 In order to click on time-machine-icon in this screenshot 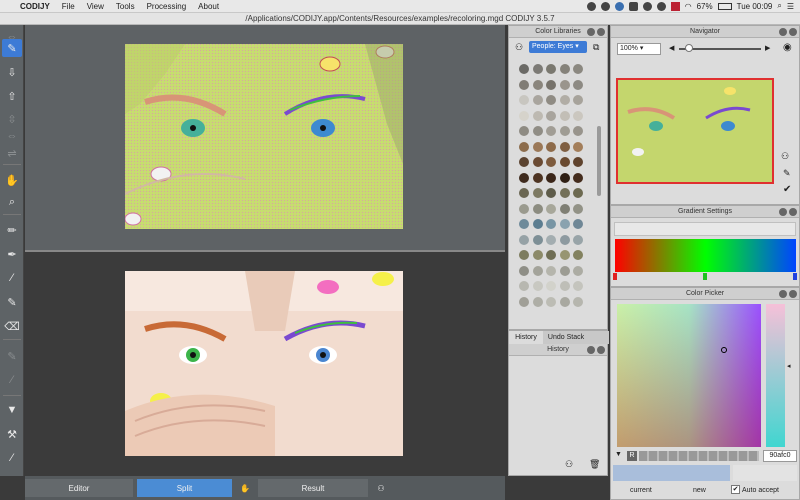, I will do `click(647, 6)`.